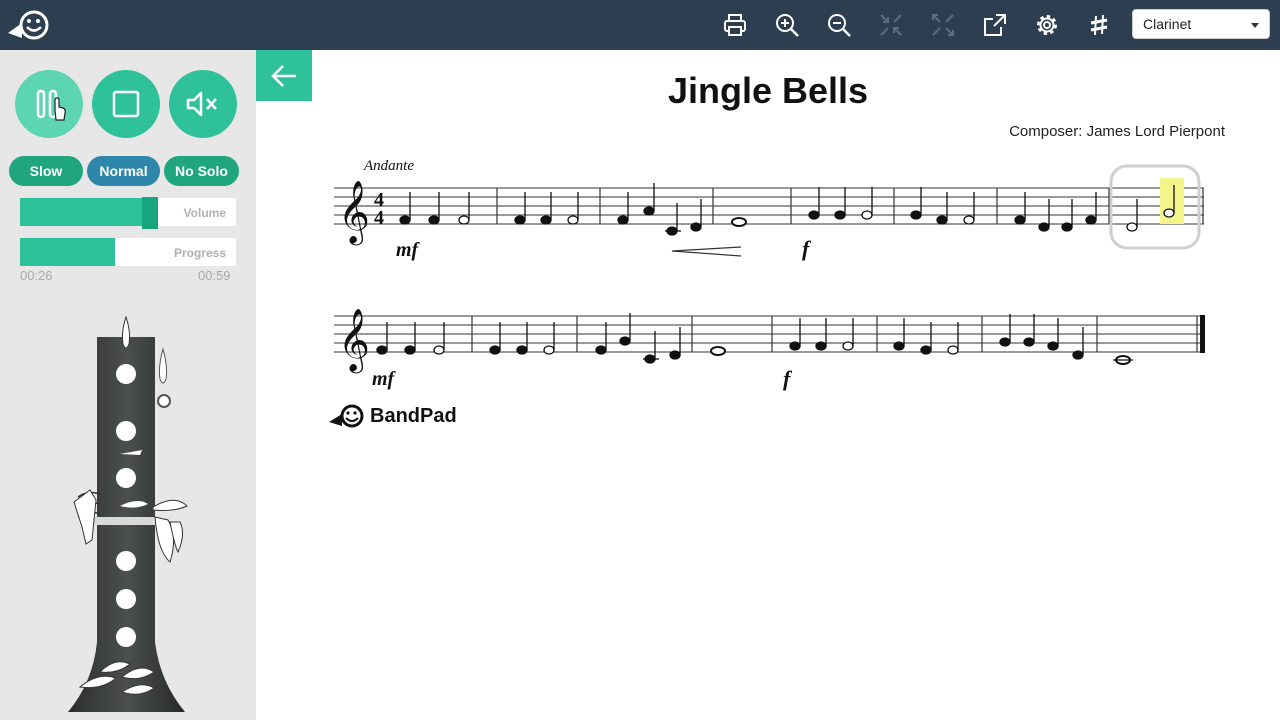  Describe the element at coordinates (85, 212) in the screenshot. I see `volume-fill` at that location.